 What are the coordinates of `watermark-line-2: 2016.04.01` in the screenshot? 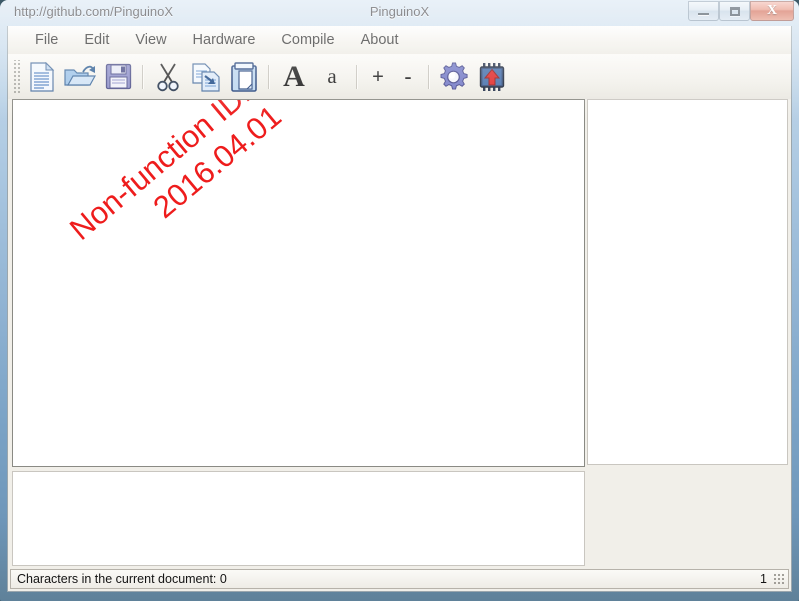 It's located at (217, 162).